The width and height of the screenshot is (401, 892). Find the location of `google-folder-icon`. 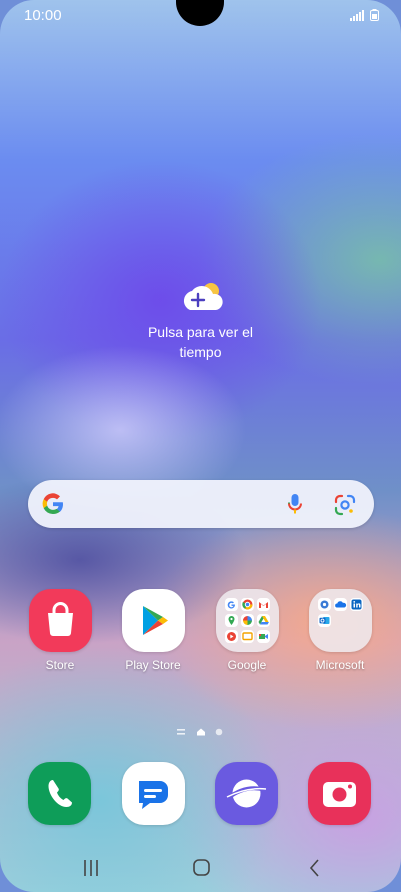

google-folder-icon is located at coordinates (247, 620).